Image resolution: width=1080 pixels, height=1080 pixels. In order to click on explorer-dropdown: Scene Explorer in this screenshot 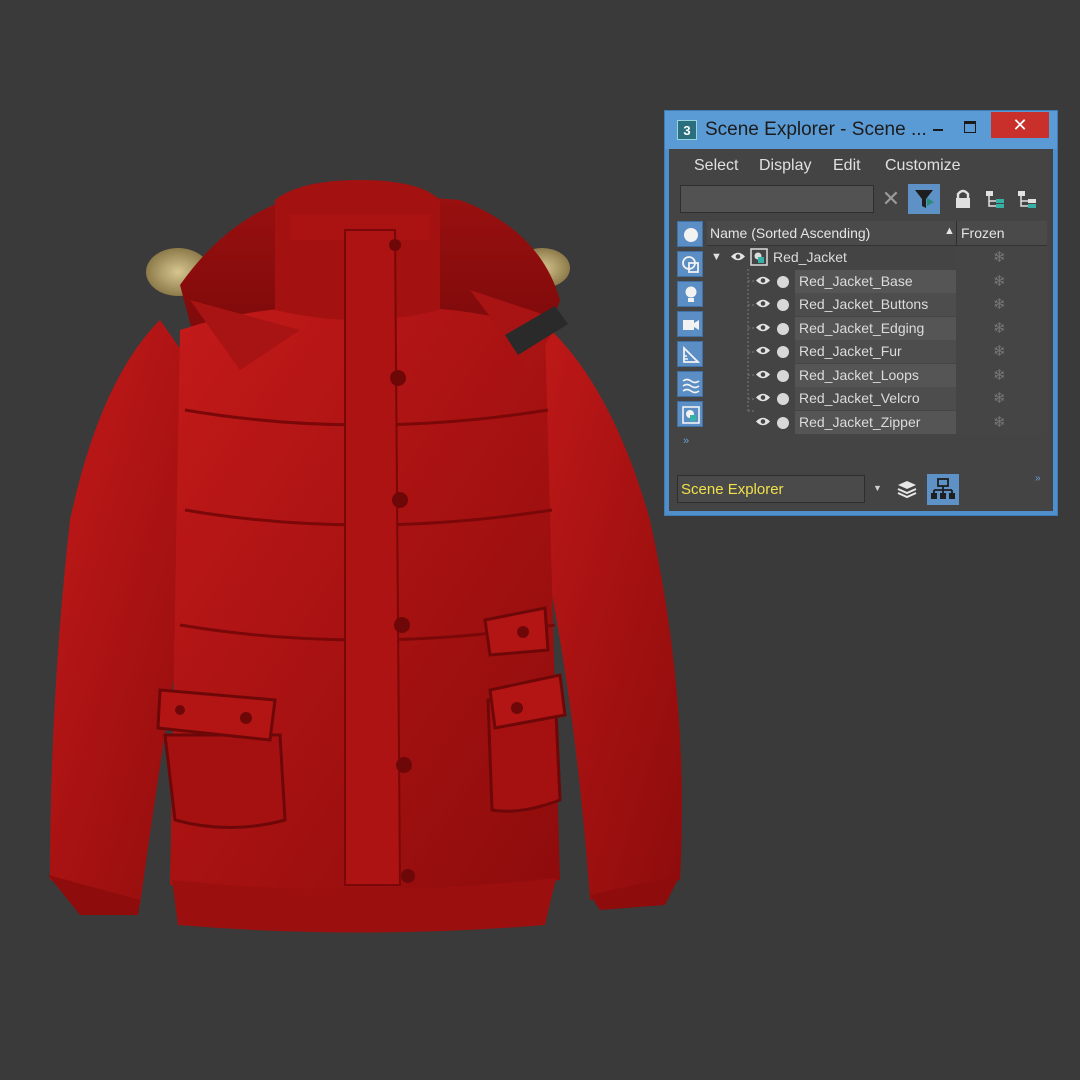, I will do `click(771, 489)`.